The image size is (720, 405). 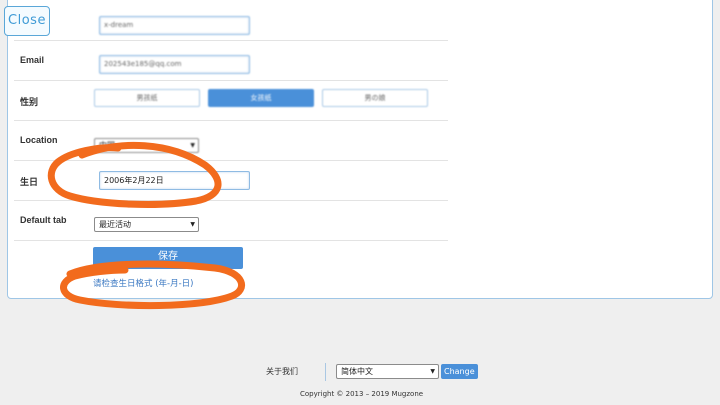 I want to click on location-value: 中国, so click(x=107, y=145).